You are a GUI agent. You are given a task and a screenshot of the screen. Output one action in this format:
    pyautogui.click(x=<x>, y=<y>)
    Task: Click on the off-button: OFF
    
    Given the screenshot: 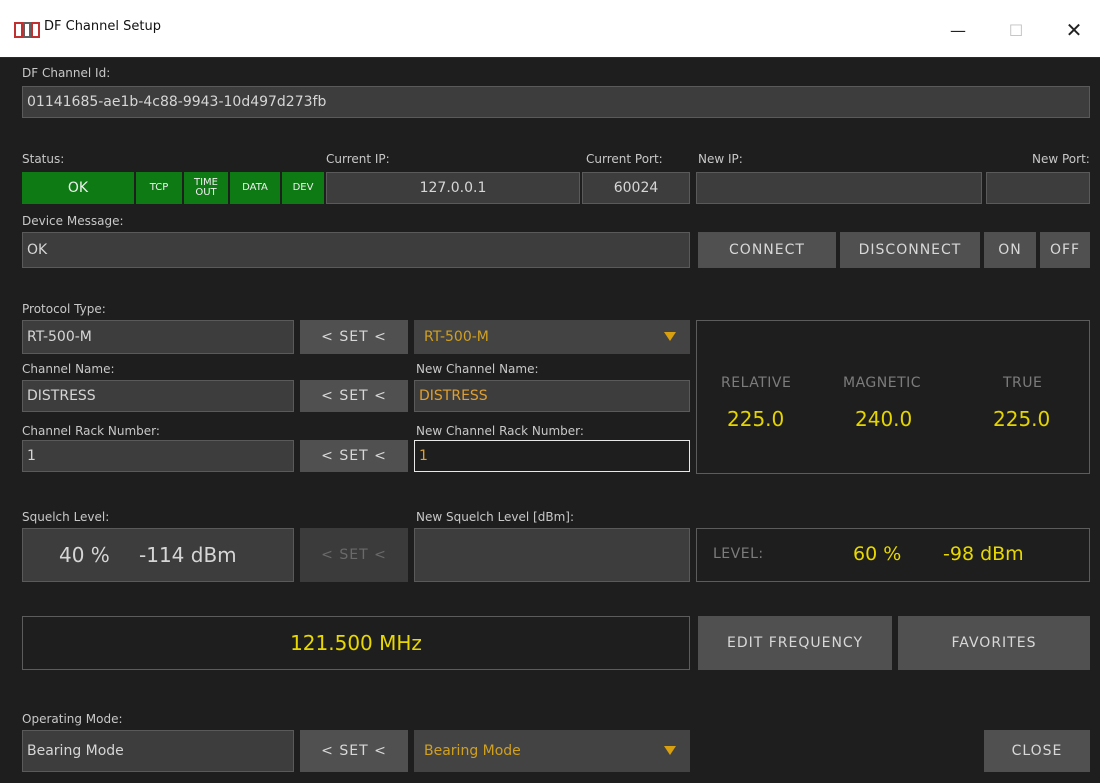 What is the action you would take?
    pyautogui.click(x=1065, y=250)
    